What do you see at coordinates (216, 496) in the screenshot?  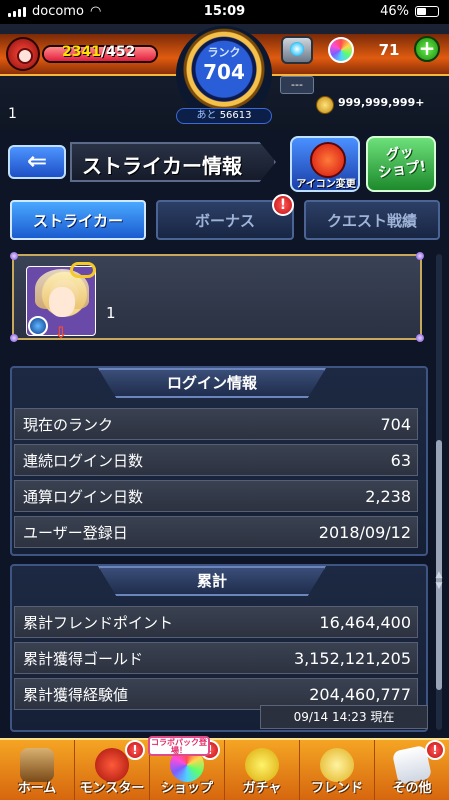 I see `stat-row: 通算ログイン日数 2,238` at bounding box center [216, 496].